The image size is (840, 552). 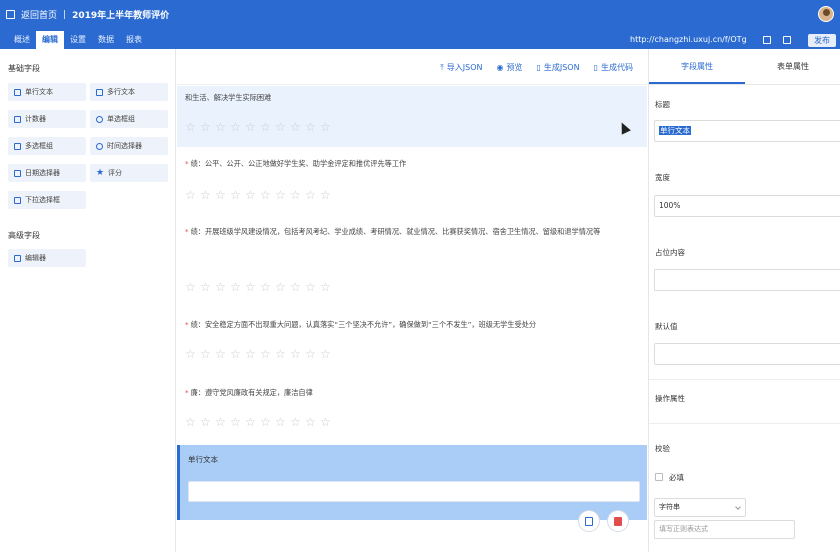 What do you see at coordinates (47, 200) in the screenshot?
I see `palette-item-select: 下拉选择框` at bounding box center [47, 200].